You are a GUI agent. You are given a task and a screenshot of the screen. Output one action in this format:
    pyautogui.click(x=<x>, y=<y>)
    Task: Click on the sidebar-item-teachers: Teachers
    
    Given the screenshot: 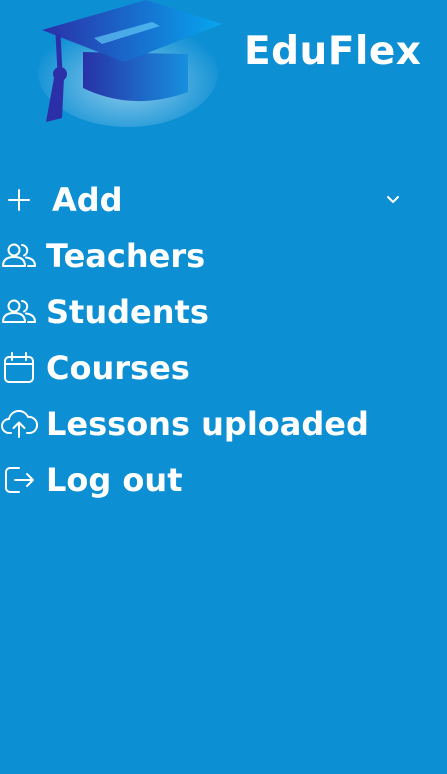 What is the action you would take?
    pyautogui.click(x=223, y=256)
    